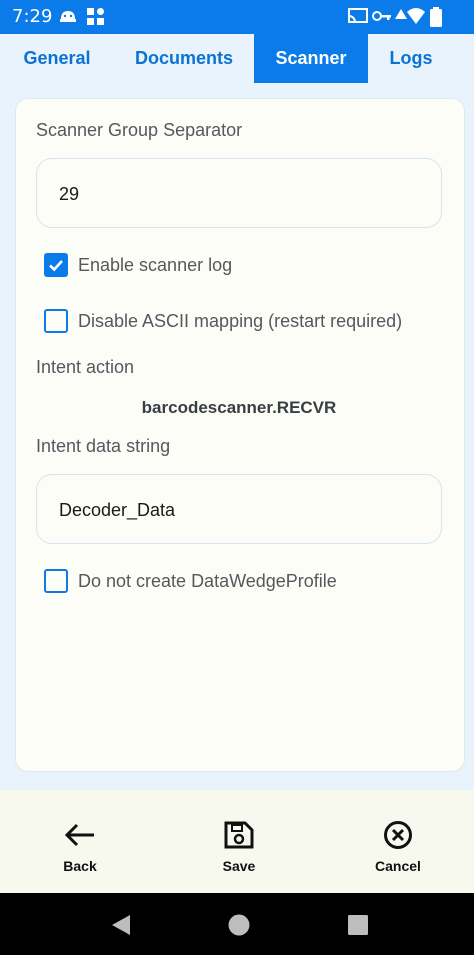 This screenshot has width=474, height=955. Describe the element at coordinates (184, 58) in the screenshot. I see `tab-documents: Documents` at that location.